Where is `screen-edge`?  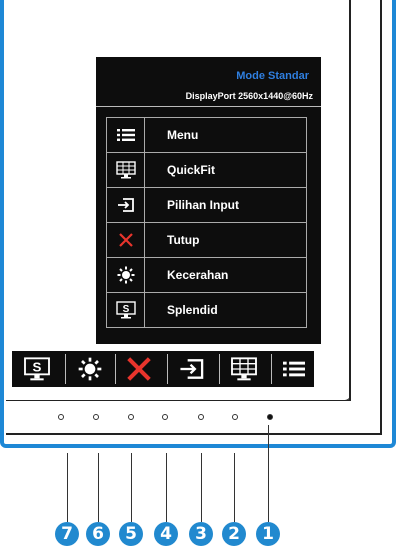
screen-edge is located at coordinates (350, 200).